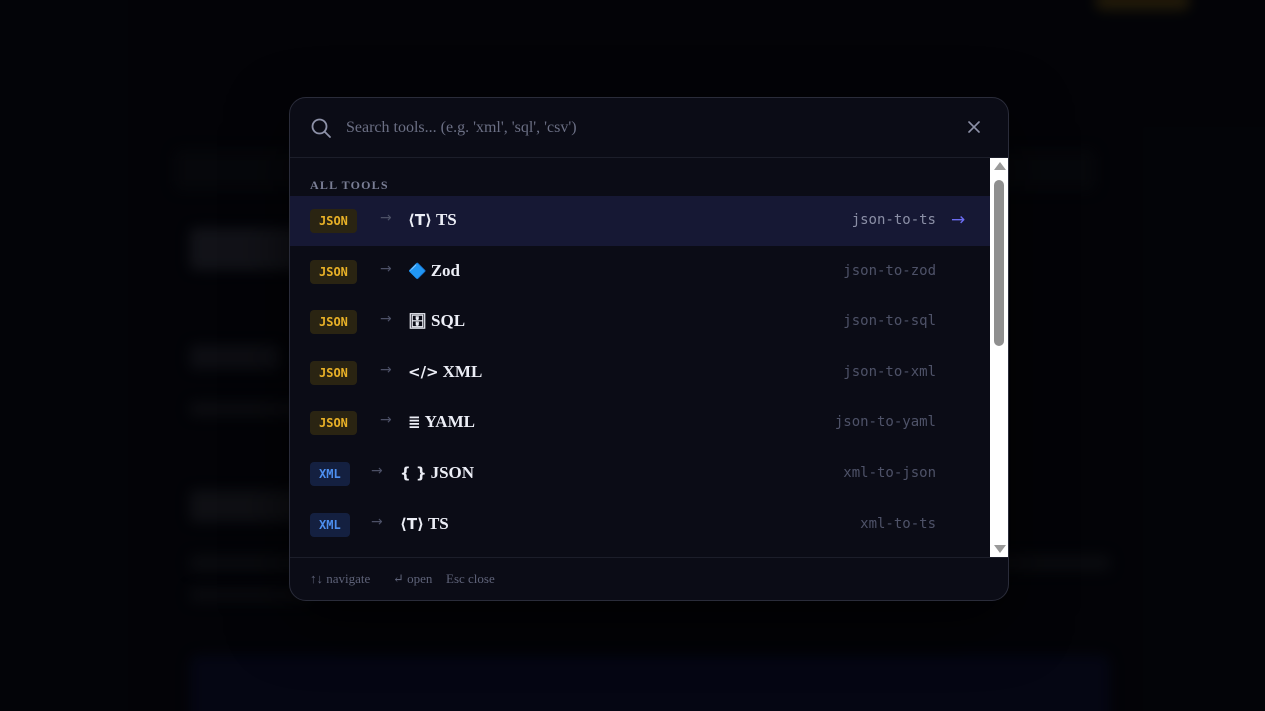  I want to click on format-icon: 🔷, so click(417, 270).